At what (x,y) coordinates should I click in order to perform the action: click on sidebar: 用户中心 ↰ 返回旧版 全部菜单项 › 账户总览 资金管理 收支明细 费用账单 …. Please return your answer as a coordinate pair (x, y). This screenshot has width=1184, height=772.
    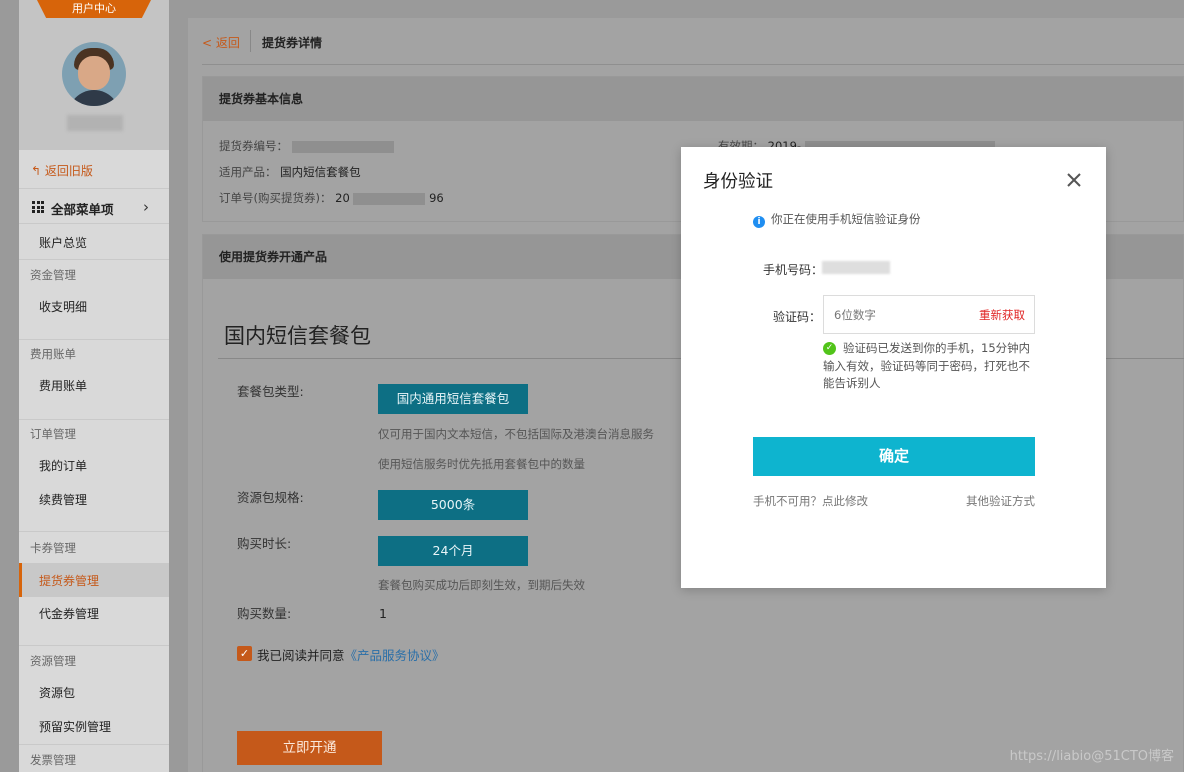
    Looking at the image, I should click on (94, 386).